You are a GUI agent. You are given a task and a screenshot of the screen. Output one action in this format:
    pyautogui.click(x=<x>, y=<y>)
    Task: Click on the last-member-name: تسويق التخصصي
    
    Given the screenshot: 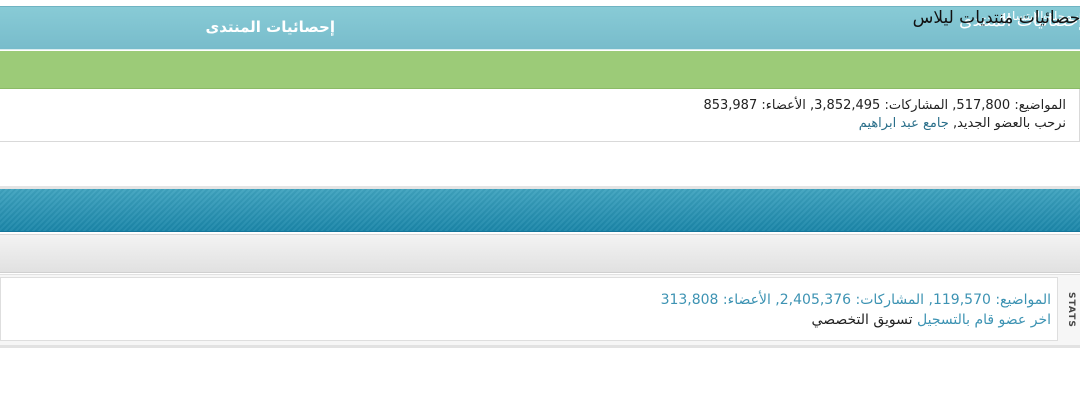 What is the action you would take?
    pyautogui.click(x=862, y=320)
    